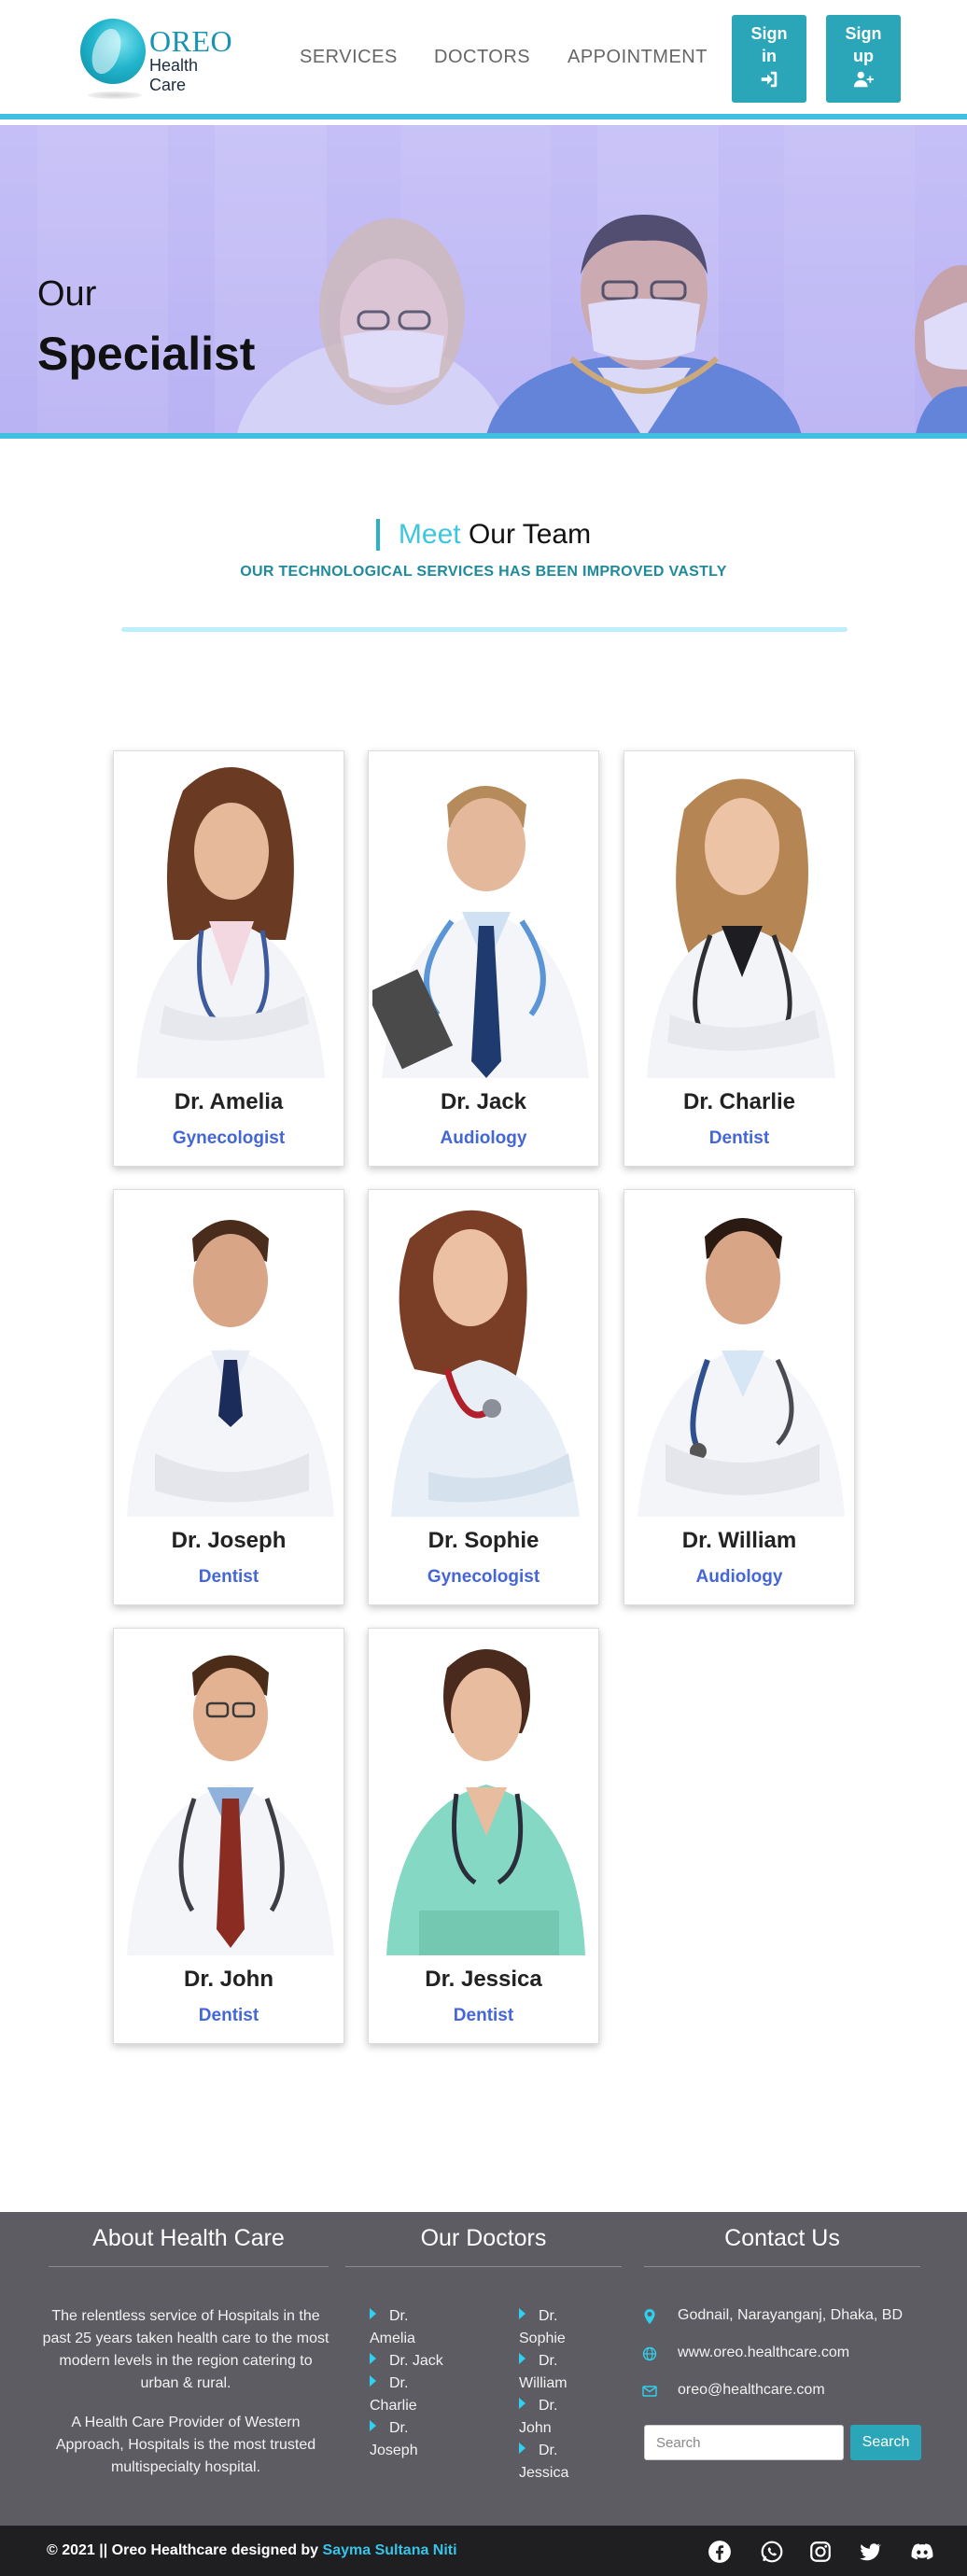 The height and width of the screenshot is (2576, 967). I want to click on hero-heading-line2: Specialist, so click(146, 354).